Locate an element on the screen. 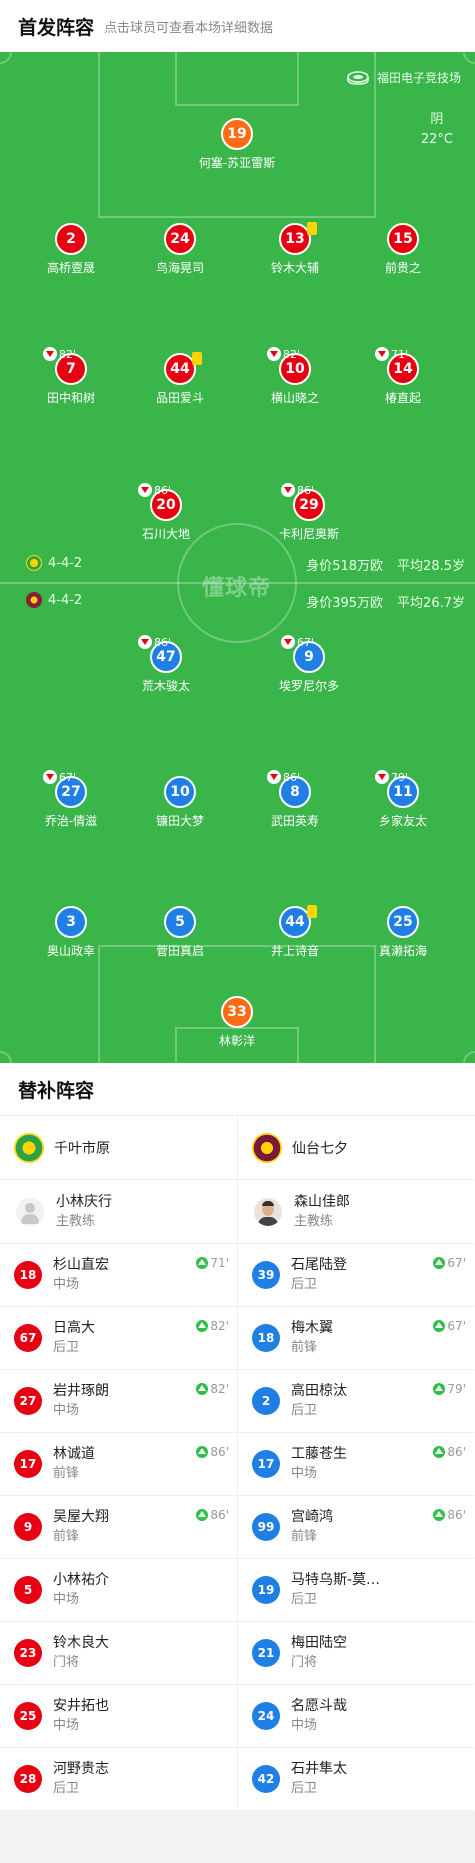 The height and width of the screenshot is (1863, 475). bench-player-row: 27 岩井琢朗 中场 82' is located at coordinates (118, 1401).